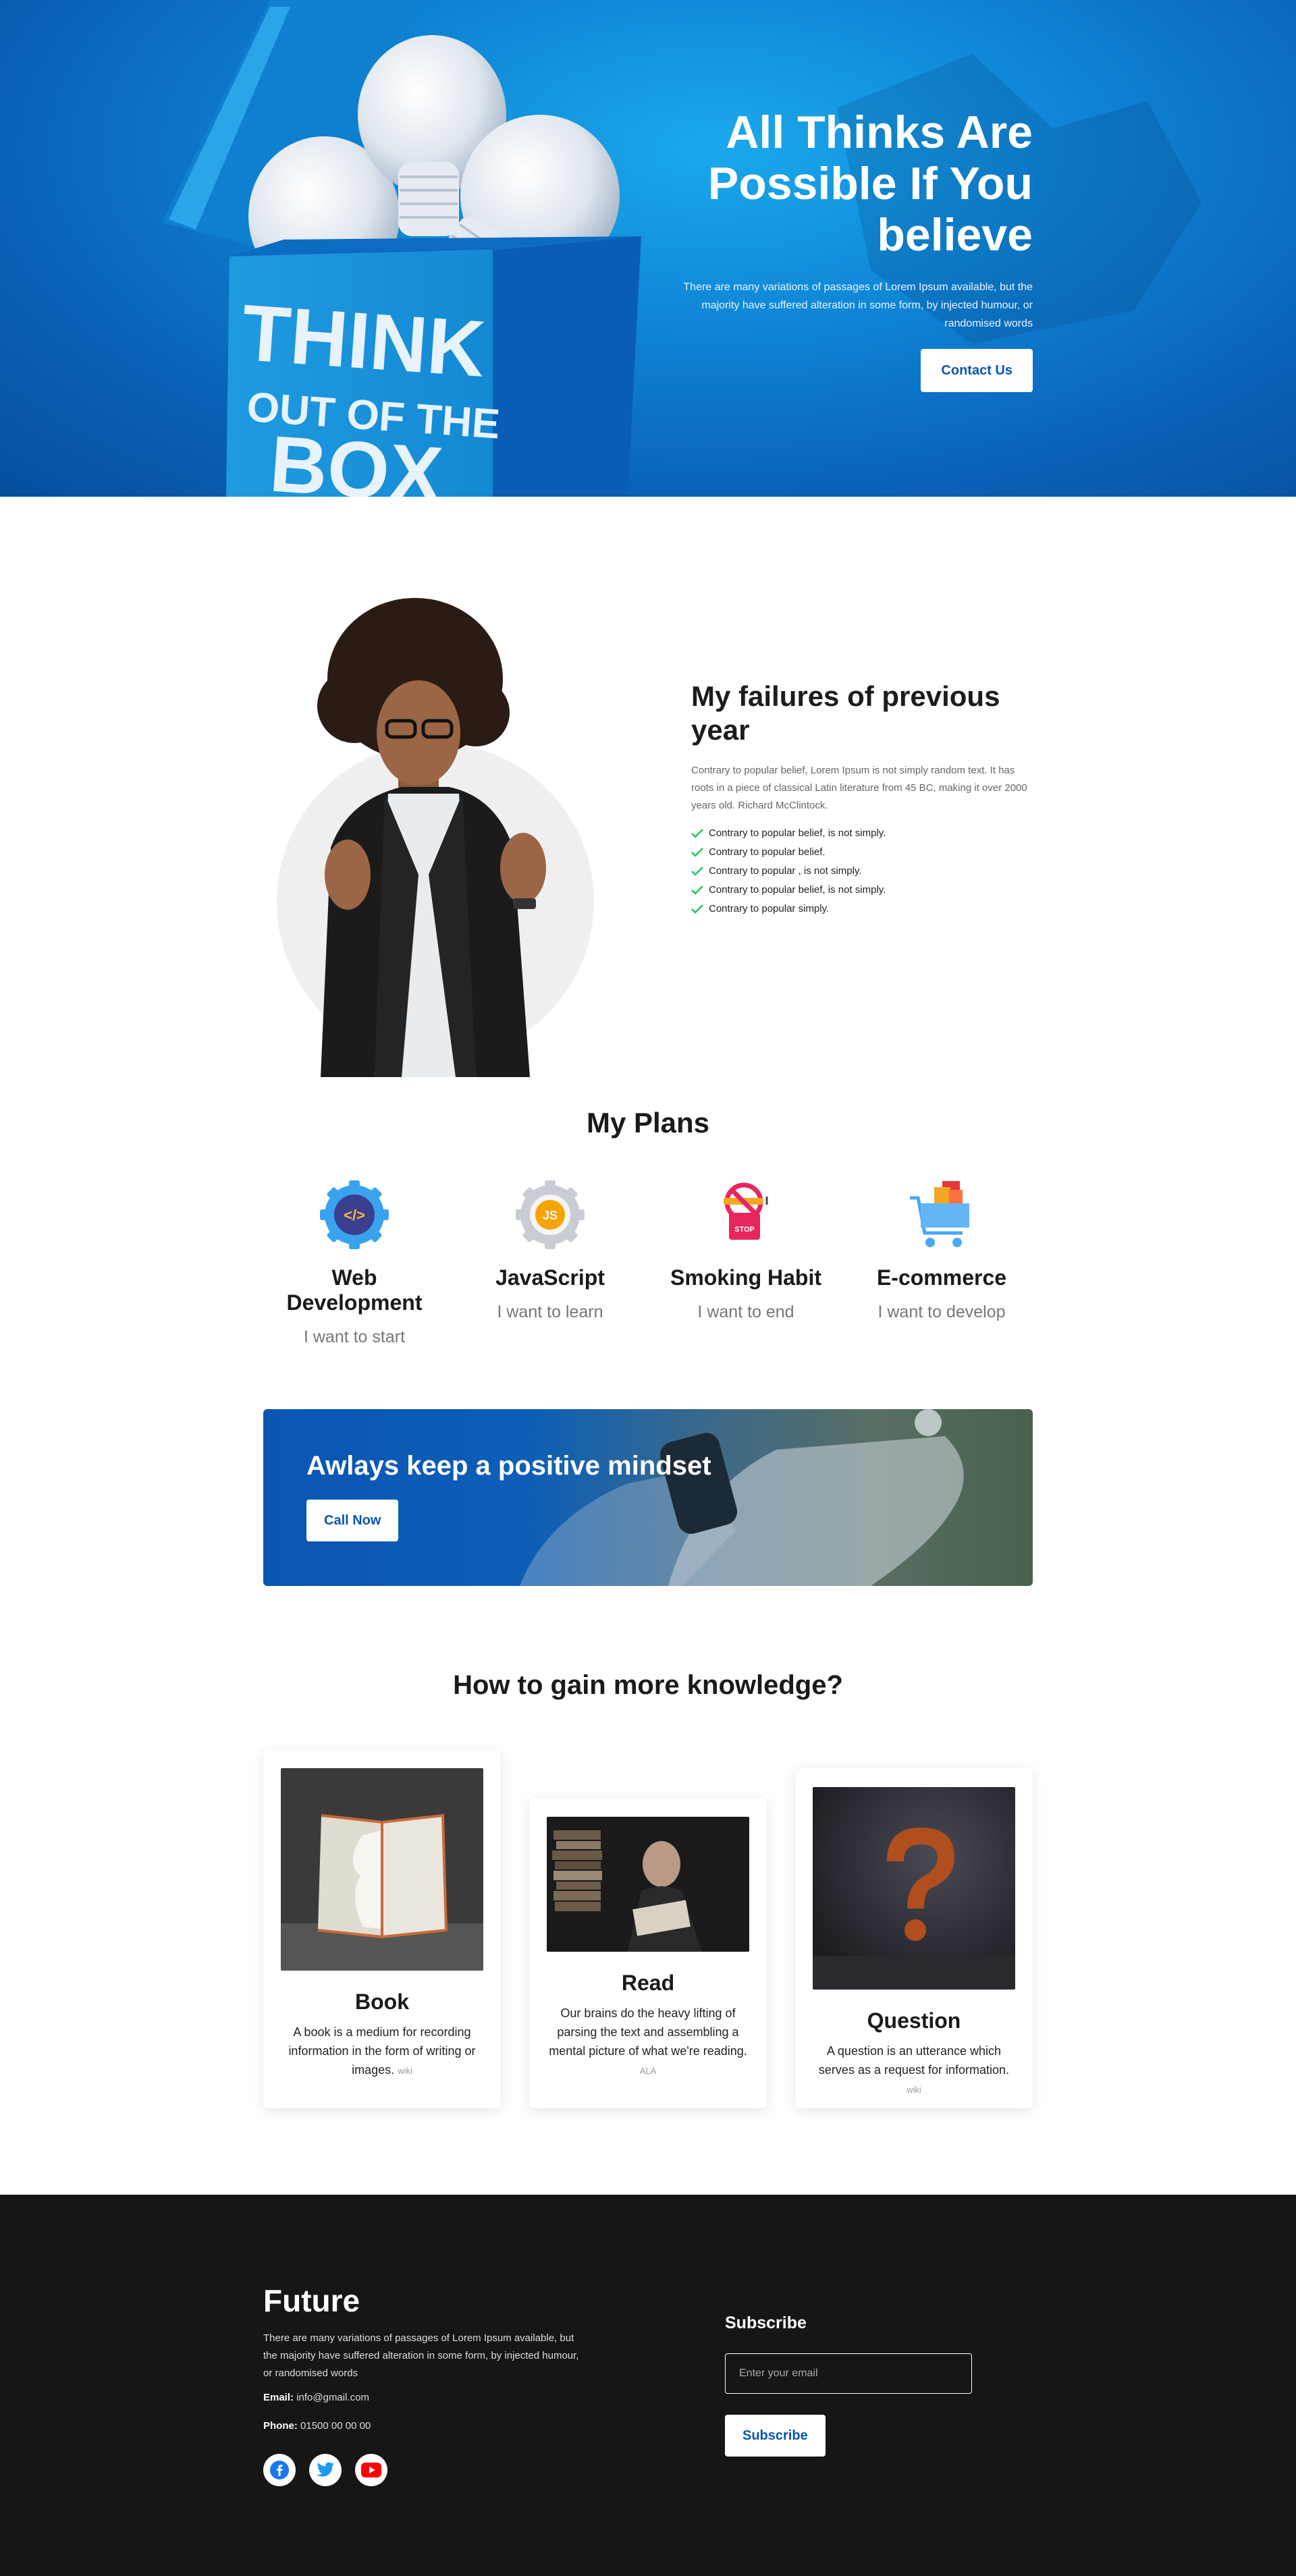 This screenshot has width=1296, height=2576. Describe the element at coordinates (648, 1685) in the screenshot. I see `knowledge-title: How to gain more knowledge?` at that location.